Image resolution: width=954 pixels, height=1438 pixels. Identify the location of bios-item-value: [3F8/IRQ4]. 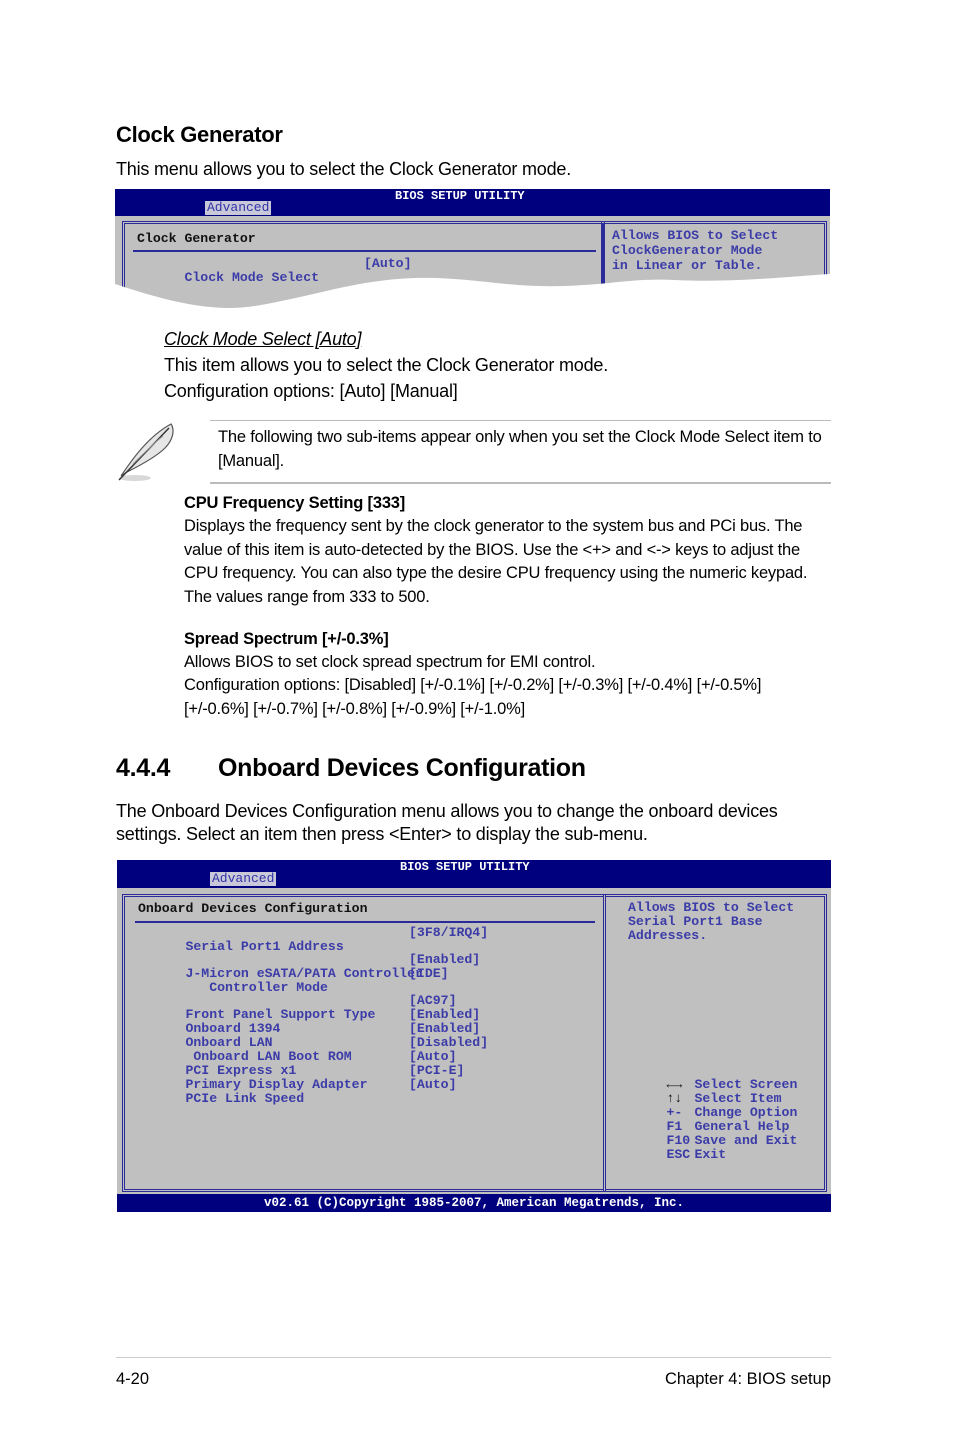
(448, 933).